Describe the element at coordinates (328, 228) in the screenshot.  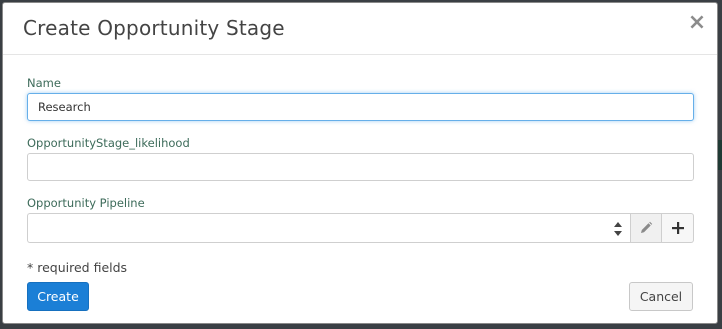
I see `pipeline-select` at that location.